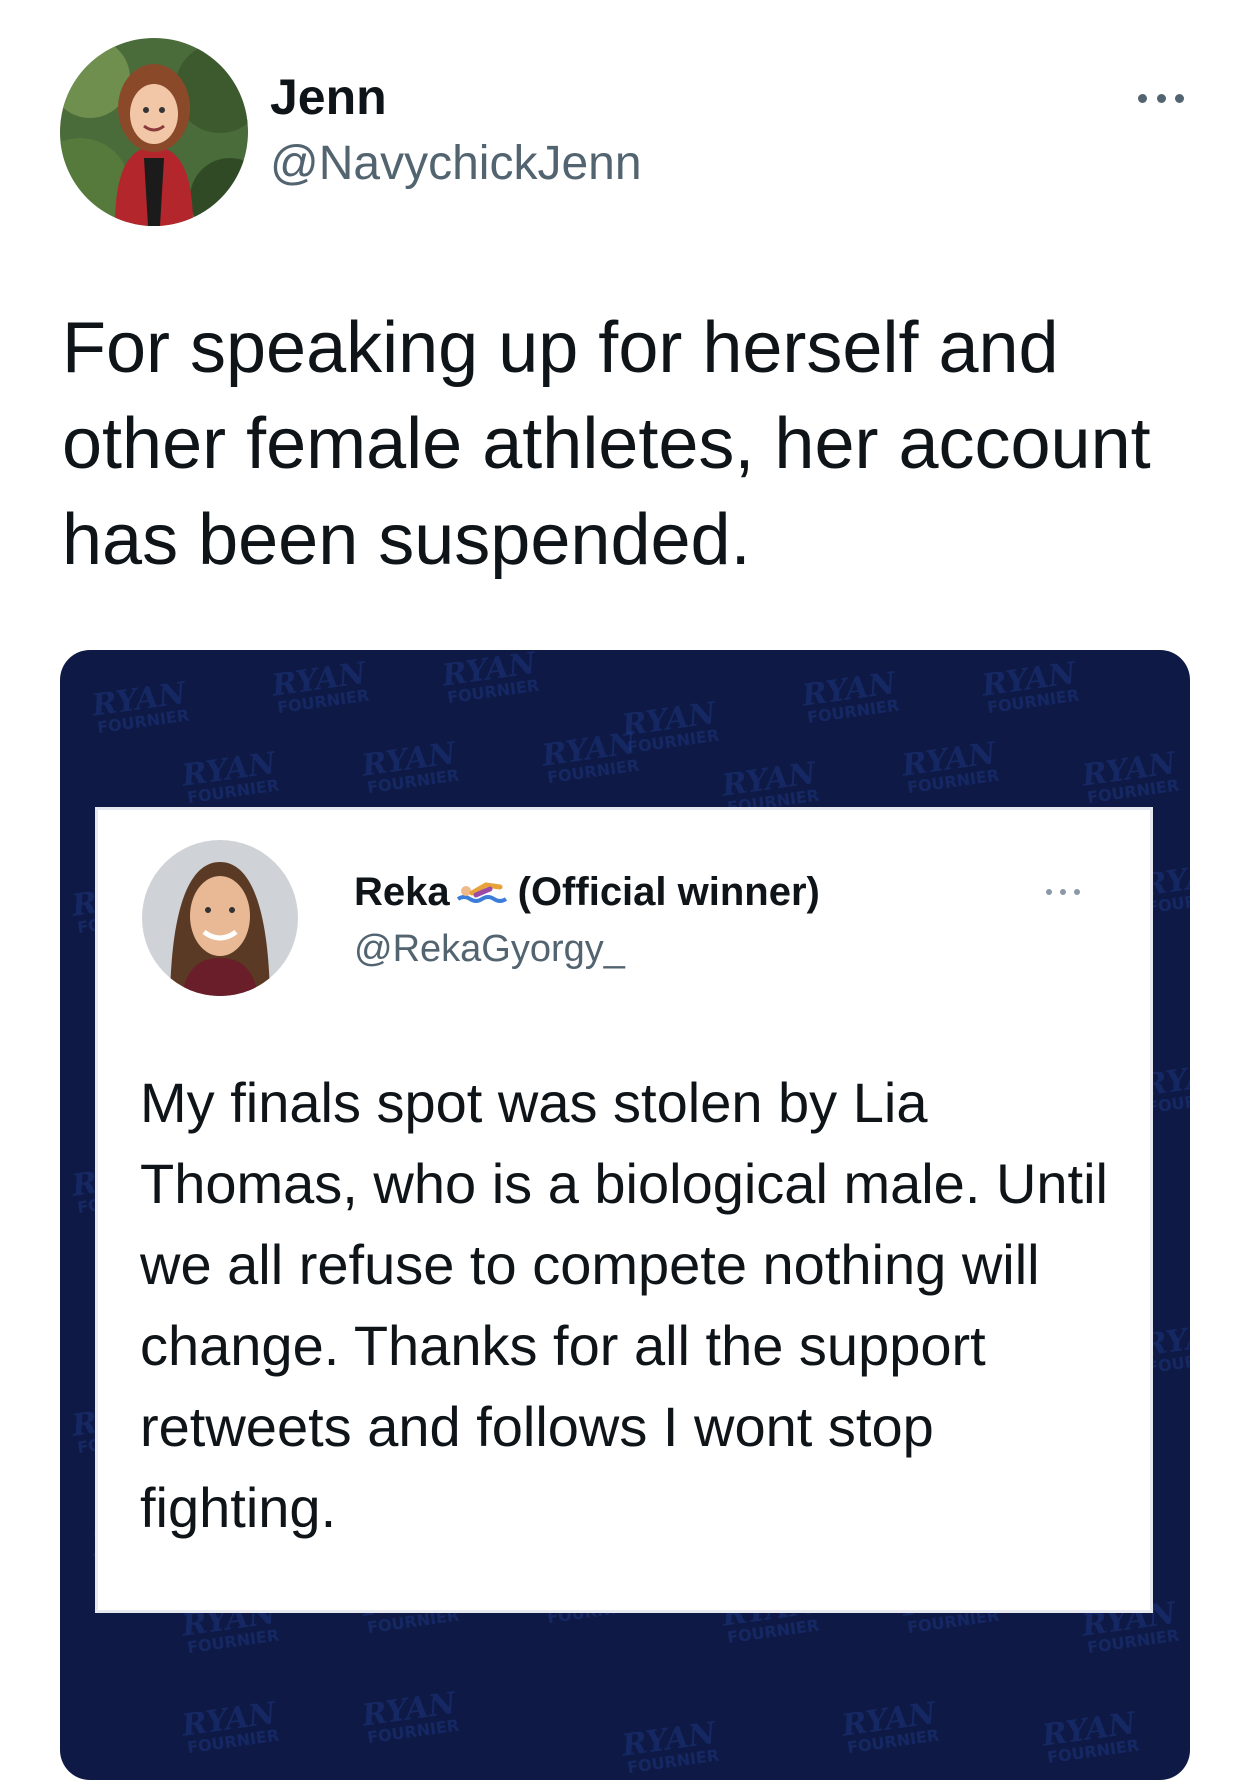  I want to click on quoted-display-name: Reka, so click(402, 892).